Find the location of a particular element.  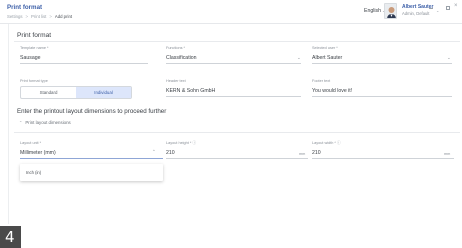

section-title: Print format is located at coordinates (34, 35).